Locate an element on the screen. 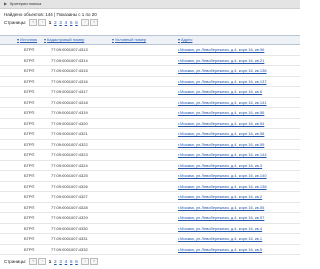  search-criteria-label: Критерии поиска is located at coordinates (26, 3).